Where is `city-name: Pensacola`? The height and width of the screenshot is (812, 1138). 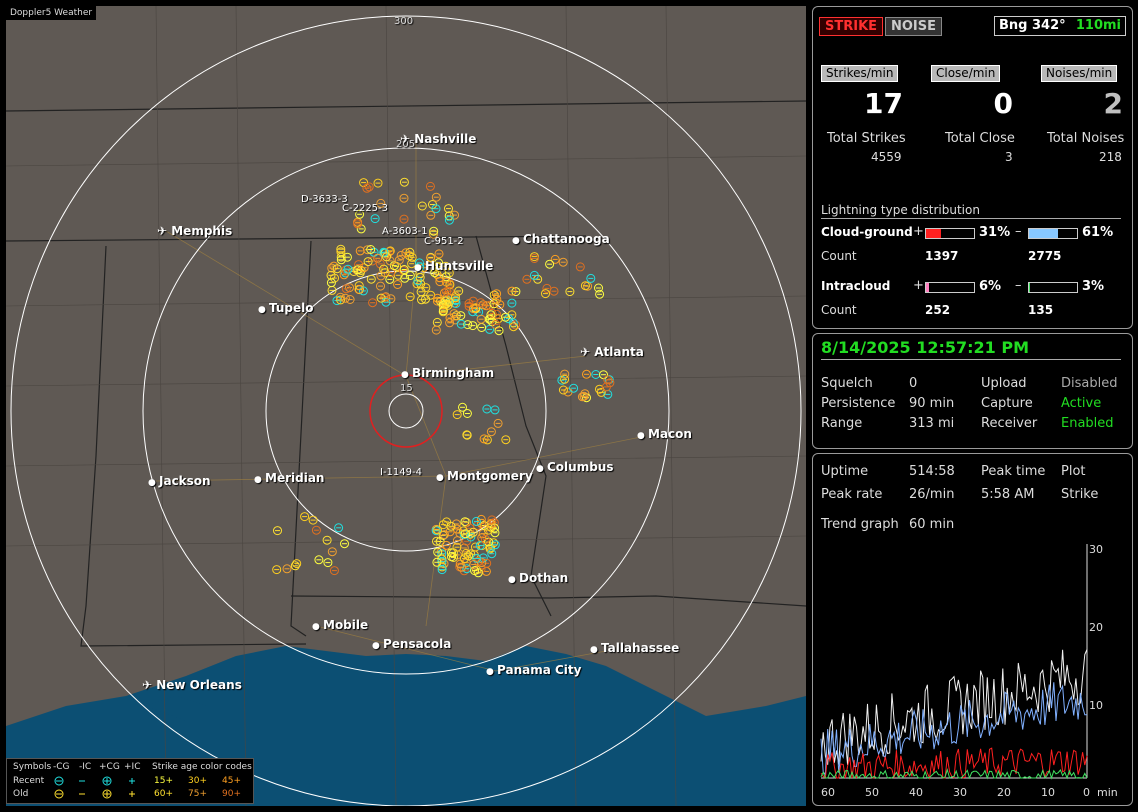
city-name: Pensacola is located at coordinates (417, 644).